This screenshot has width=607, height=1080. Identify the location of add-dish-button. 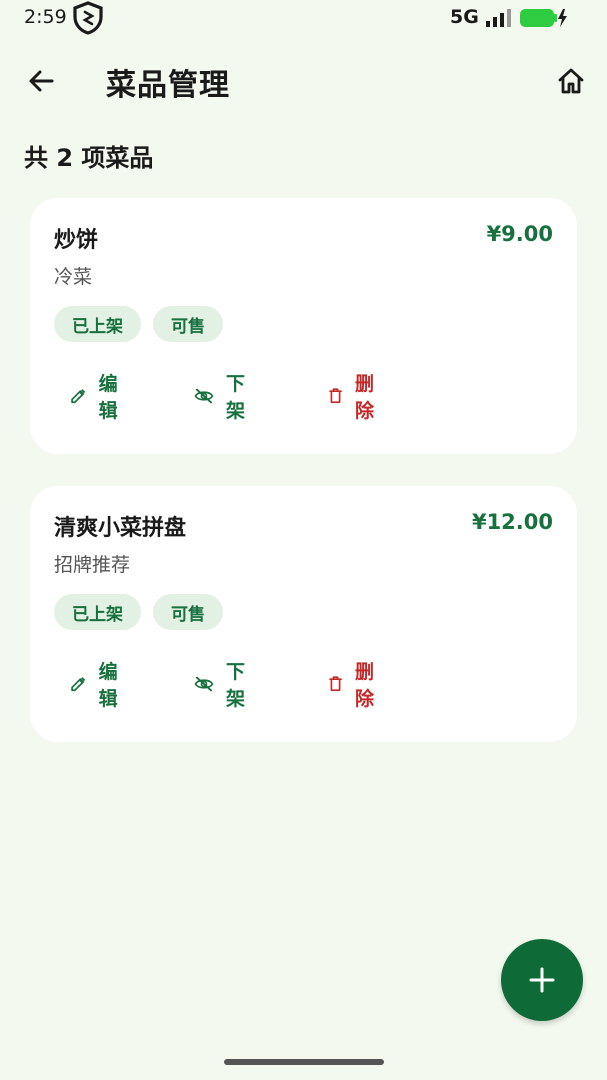
(542, 980).